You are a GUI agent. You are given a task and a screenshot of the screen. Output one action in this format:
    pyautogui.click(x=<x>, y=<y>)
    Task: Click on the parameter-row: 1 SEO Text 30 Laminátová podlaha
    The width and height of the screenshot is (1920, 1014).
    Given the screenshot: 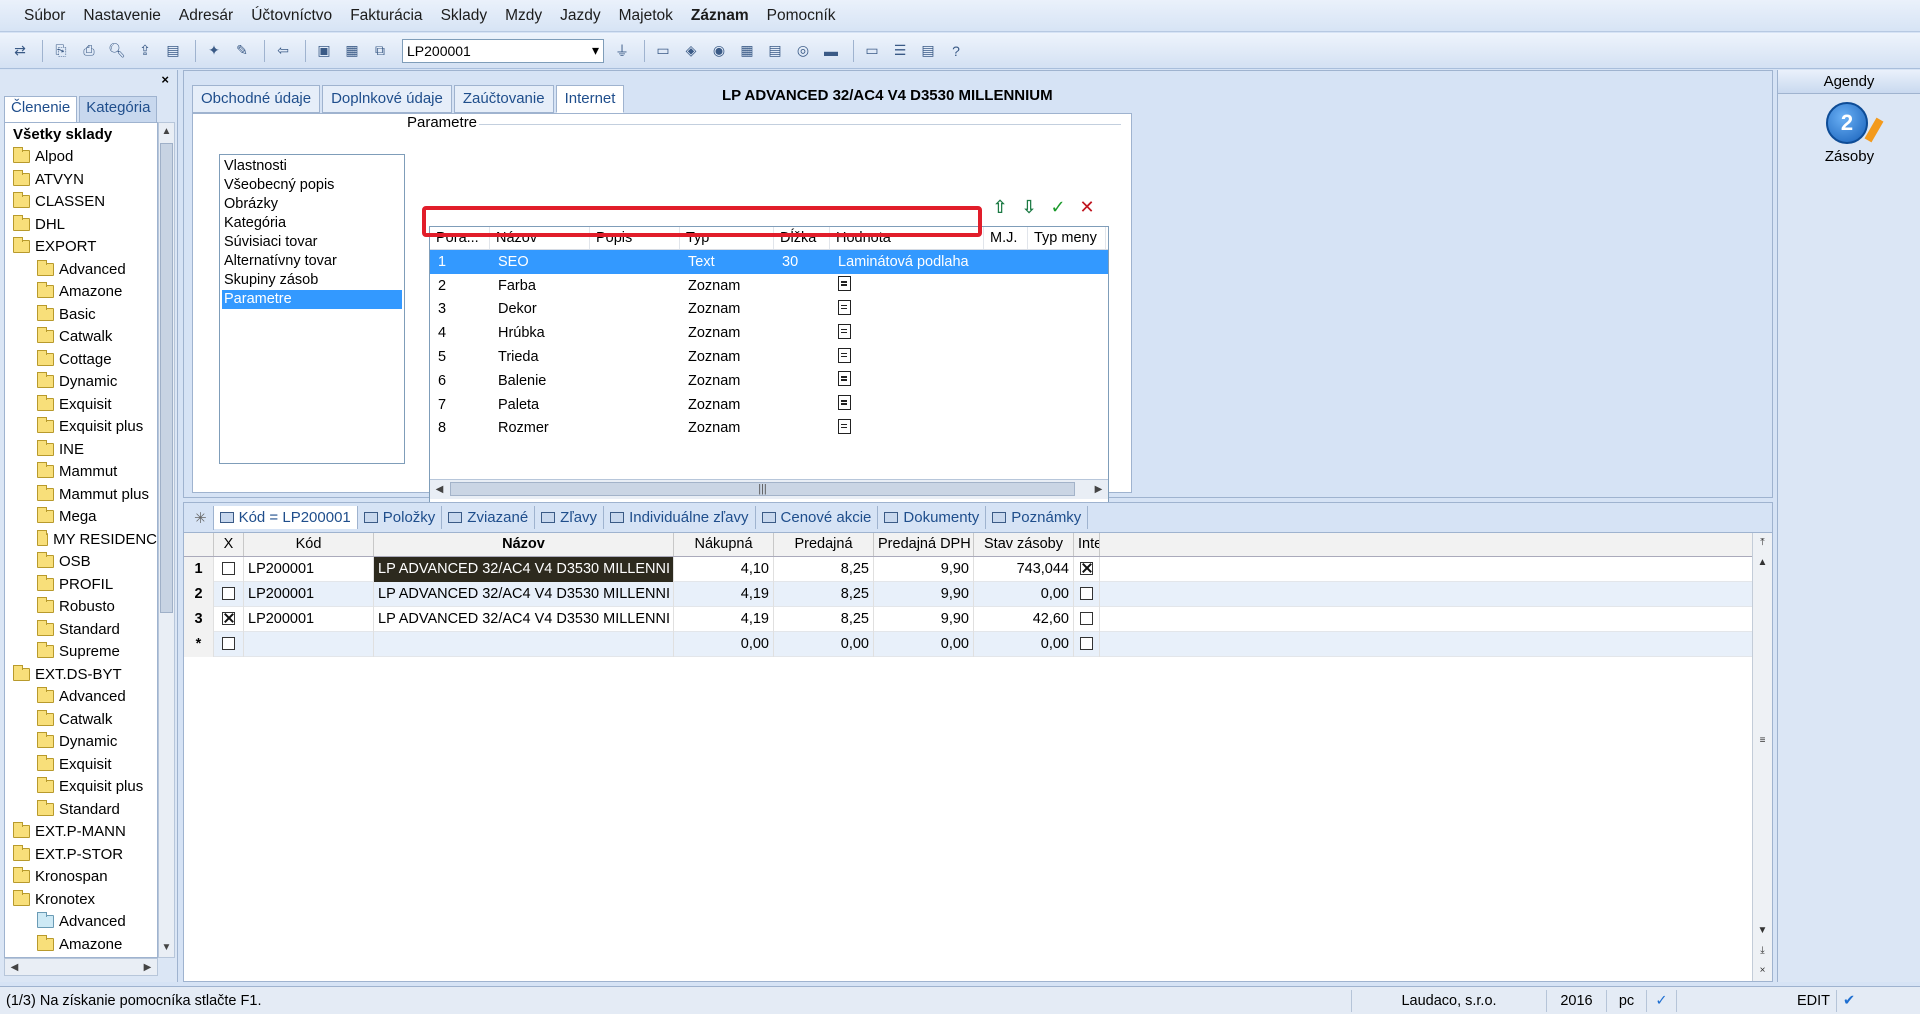 What is the action you would take?
    pyautogui.click(x=769, y=262)
    